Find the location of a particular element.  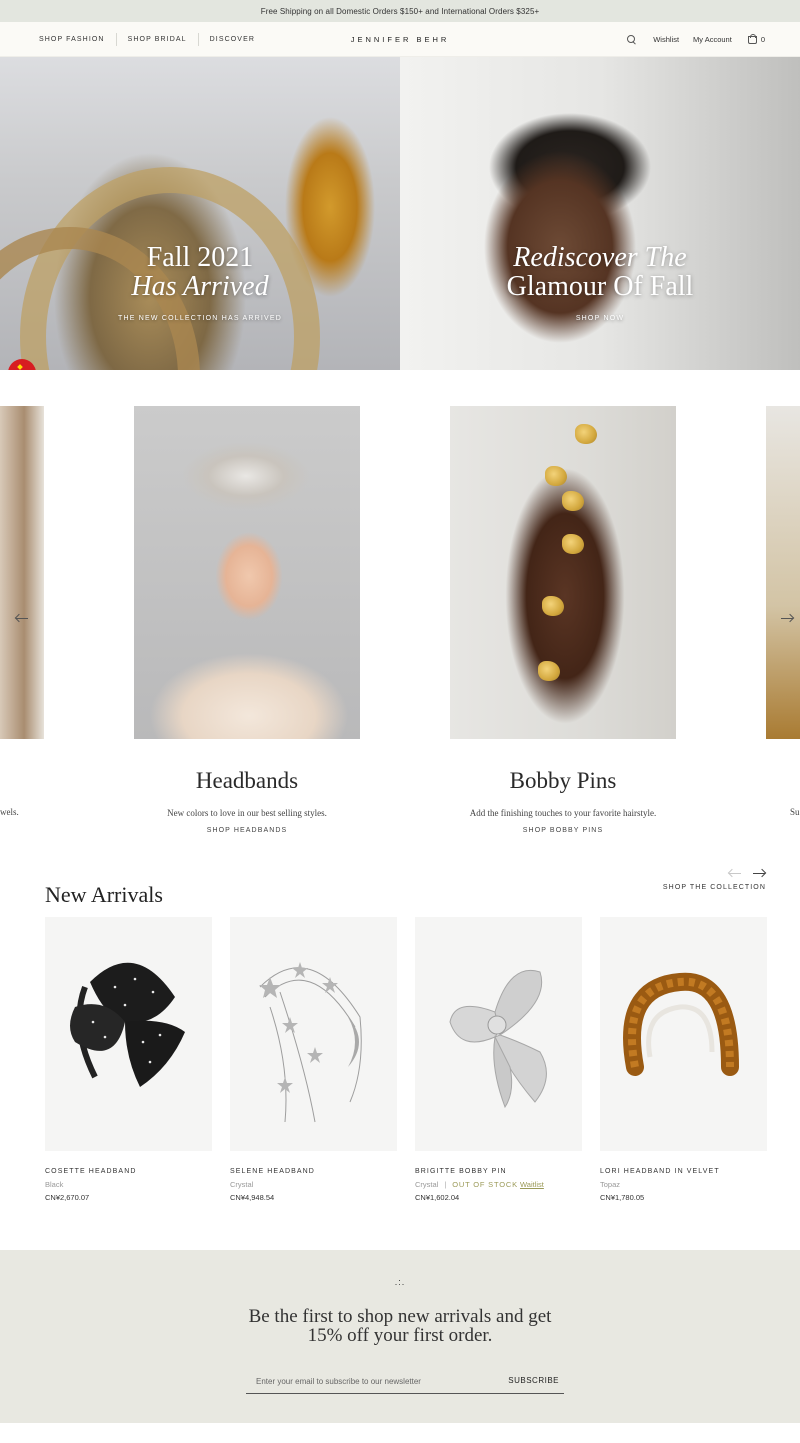

carousel-prev-arrow-icon is located at coordinates (22, 618).